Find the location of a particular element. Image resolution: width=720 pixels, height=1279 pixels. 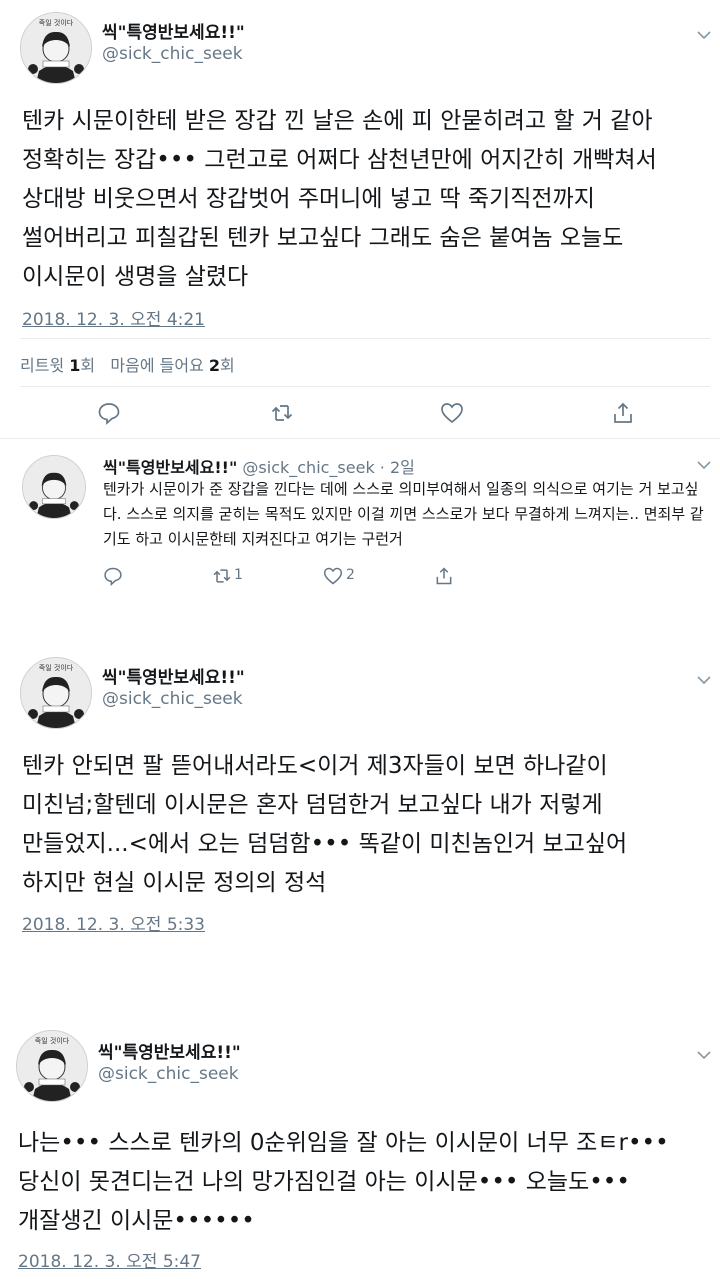

reply-user-name: 씩"특영반보세요!!" is located at coordinates (170, 467).